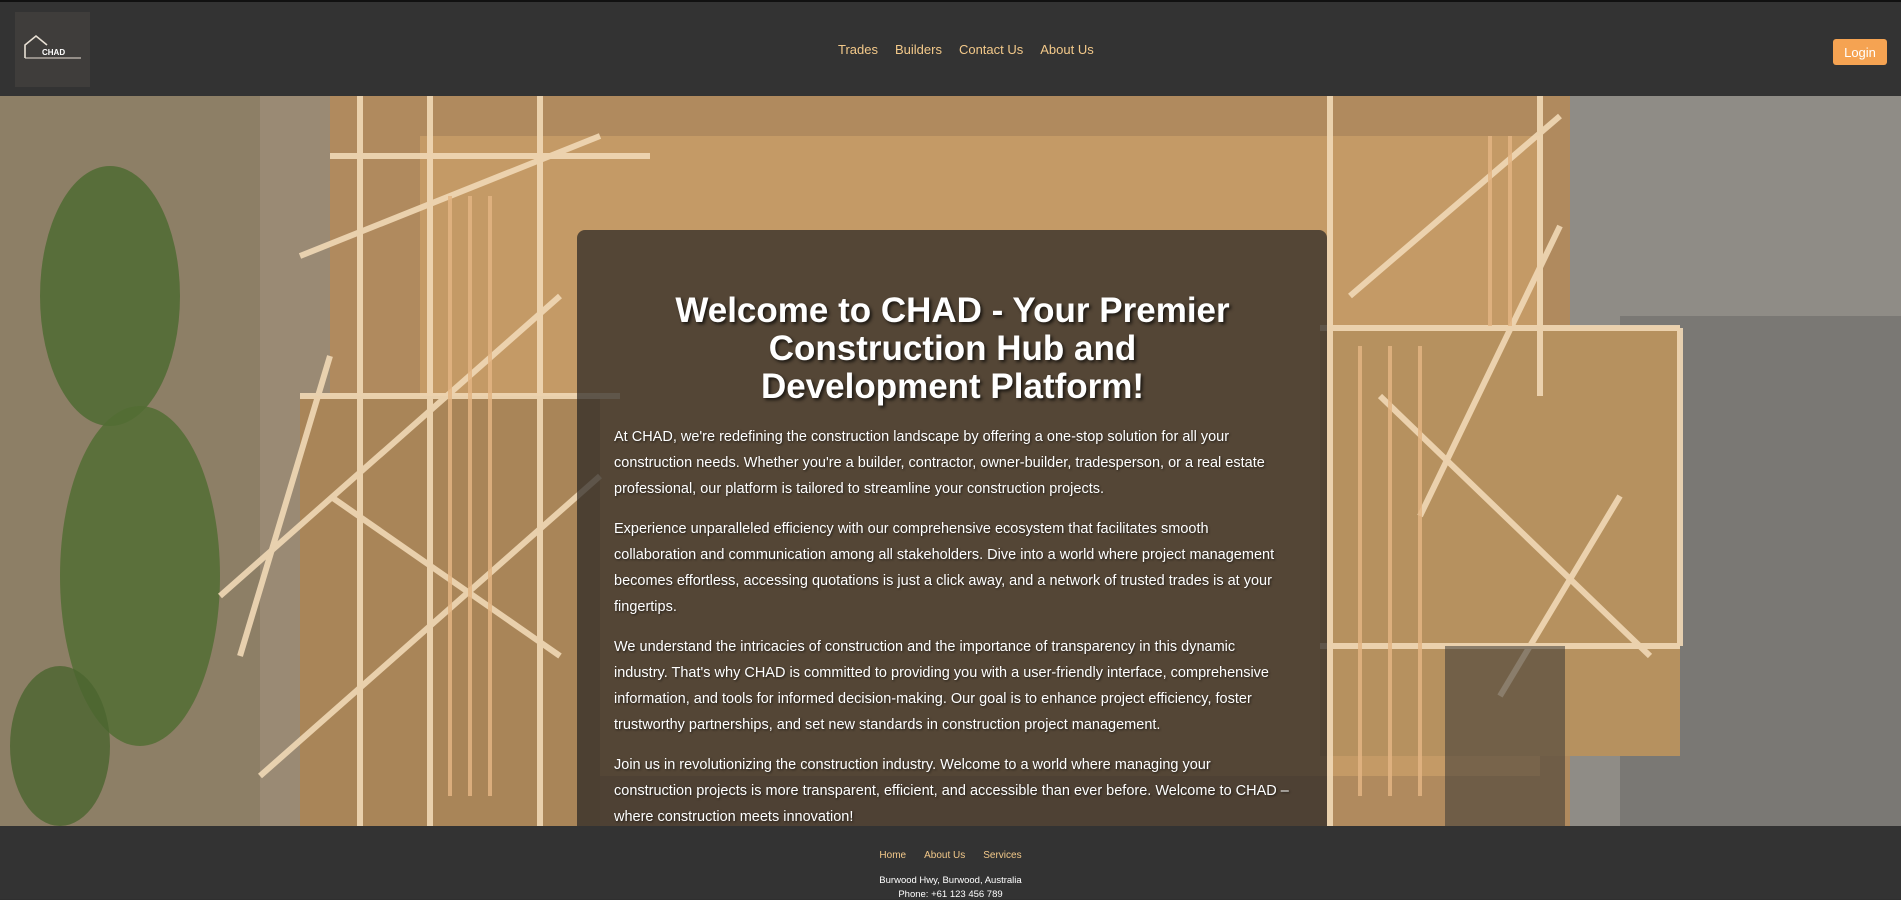 The height and width of the screenshot is (900, 1901). I want to click on footer-nav: Home About Us Services, so click(950, 855).